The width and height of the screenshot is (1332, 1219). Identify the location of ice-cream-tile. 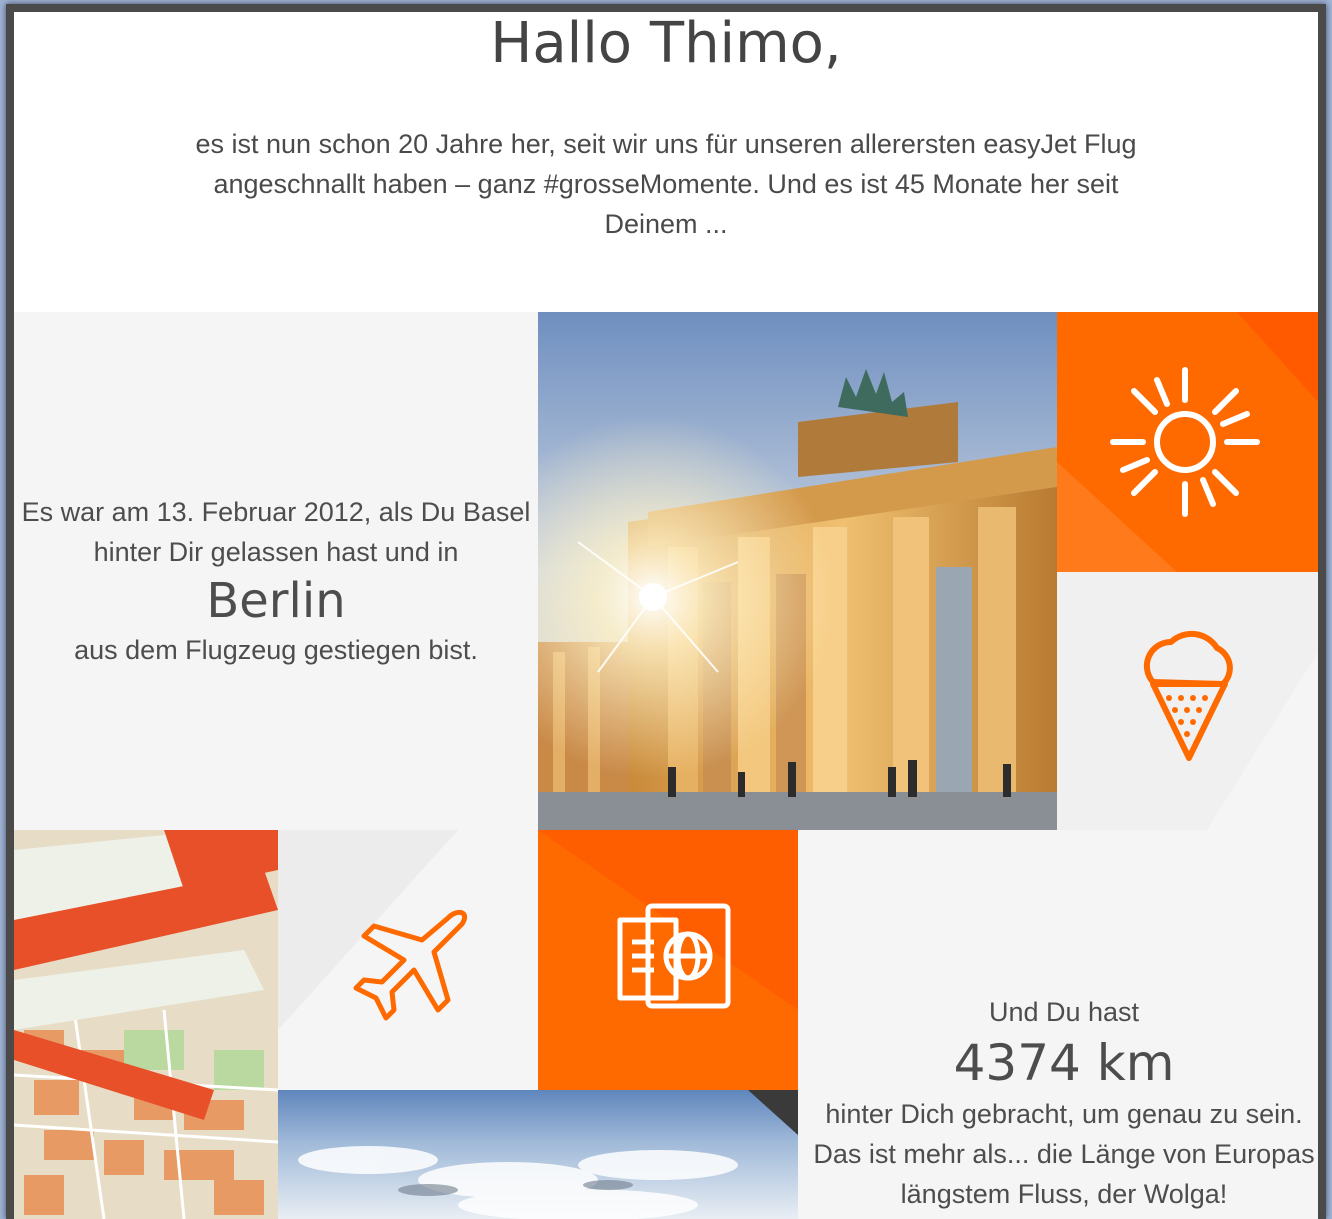
(1187, 701).